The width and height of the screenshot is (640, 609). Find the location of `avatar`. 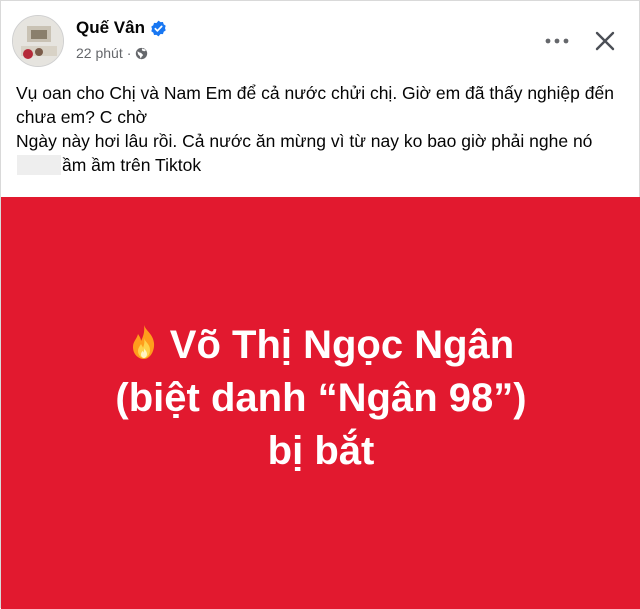

avatar is located at coordinates (38, 41).